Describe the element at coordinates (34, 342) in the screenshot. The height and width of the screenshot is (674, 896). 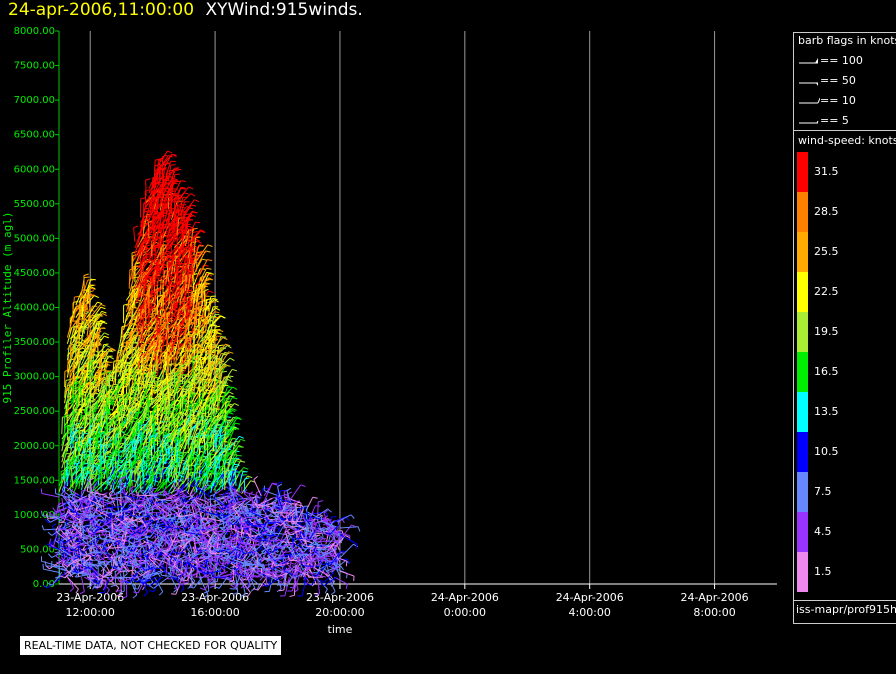
I see `y-tick-label: 3500.00` at that location.